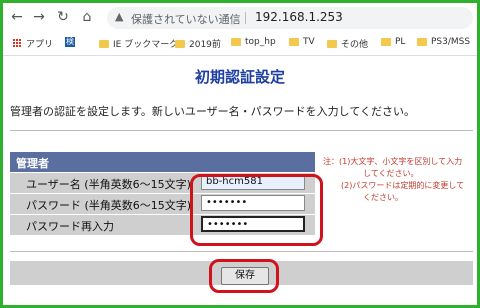 This screenshot has width=480, height=308. What do you see at coordinates (403, 185) in the screenshot?
I see `note-line: (2)パスワードは定期的に変更して` at bounding box center [403, 185].